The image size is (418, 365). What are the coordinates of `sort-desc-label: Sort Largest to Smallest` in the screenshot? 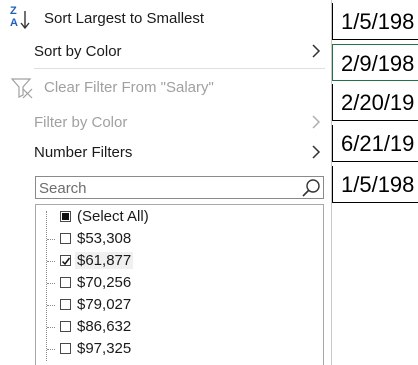 It's located at (124, 18).